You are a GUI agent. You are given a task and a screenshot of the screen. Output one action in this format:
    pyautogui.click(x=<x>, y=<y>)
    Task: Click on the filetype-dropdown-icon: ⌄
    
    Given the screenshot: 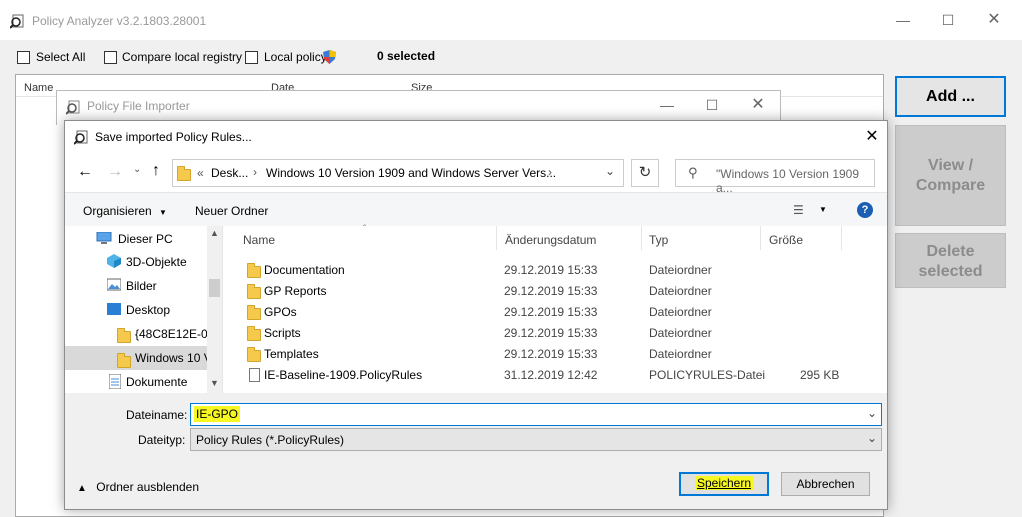 What is the action you would take?
    pyautogui.click(x=872, y=438)
    